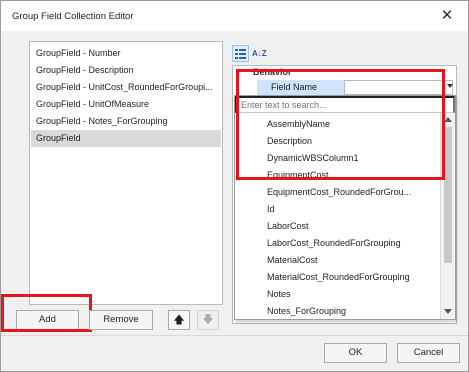  Describe the element at coordinates (73, 16) in the screenshot. I see `dialog-title: Group Field Collection Editor` at that location.